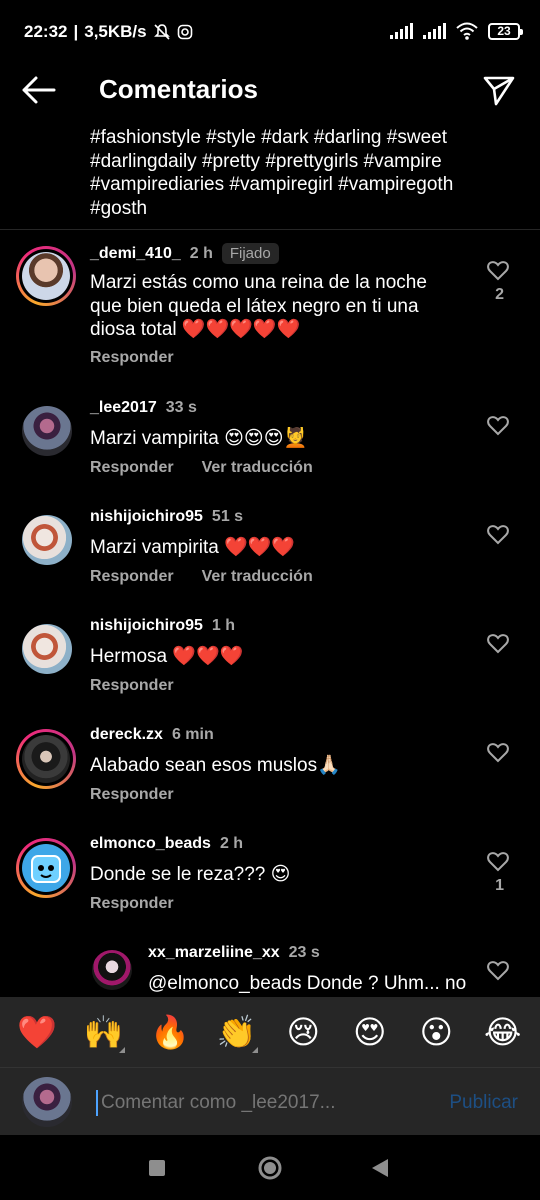 This screenshot has height=1200, width=540. What do you see at coordinates (505, 31) in the screenshot?
I see `battery-indicator: 23` at bounding box center [505, 31].